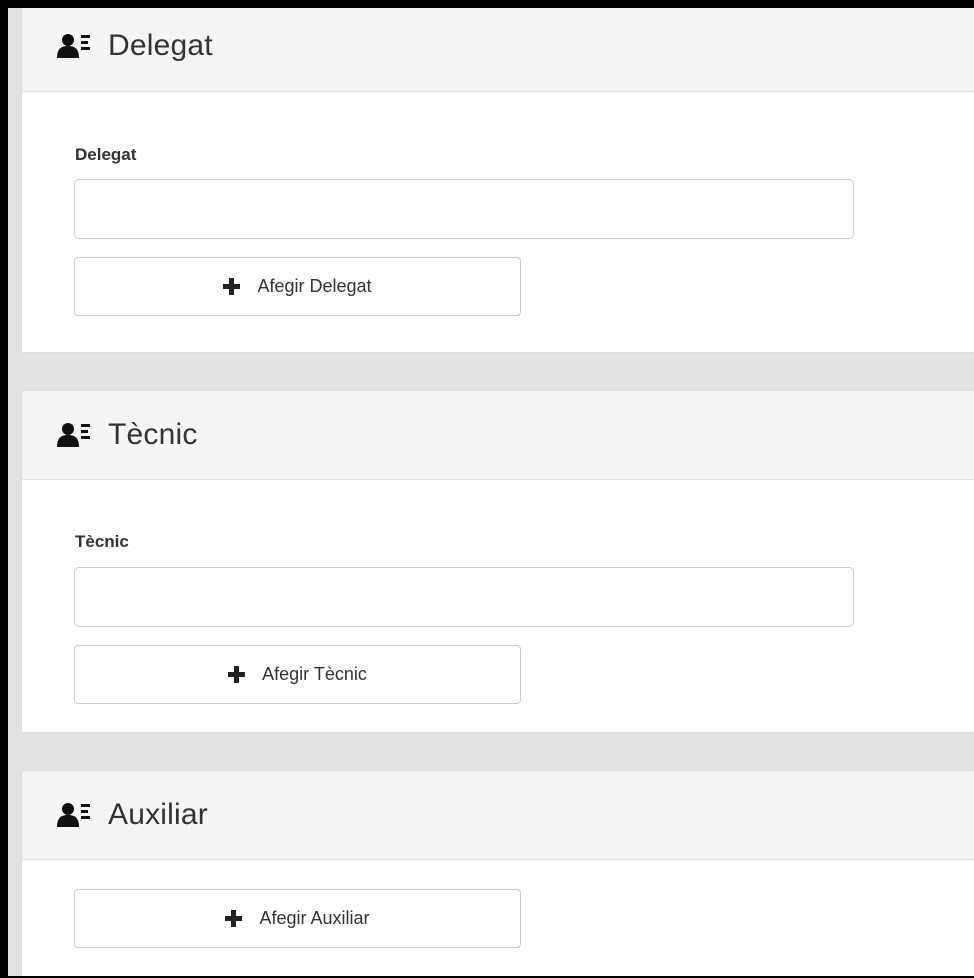  I want to click on panel-heading: Delegat, so click(498, 50).